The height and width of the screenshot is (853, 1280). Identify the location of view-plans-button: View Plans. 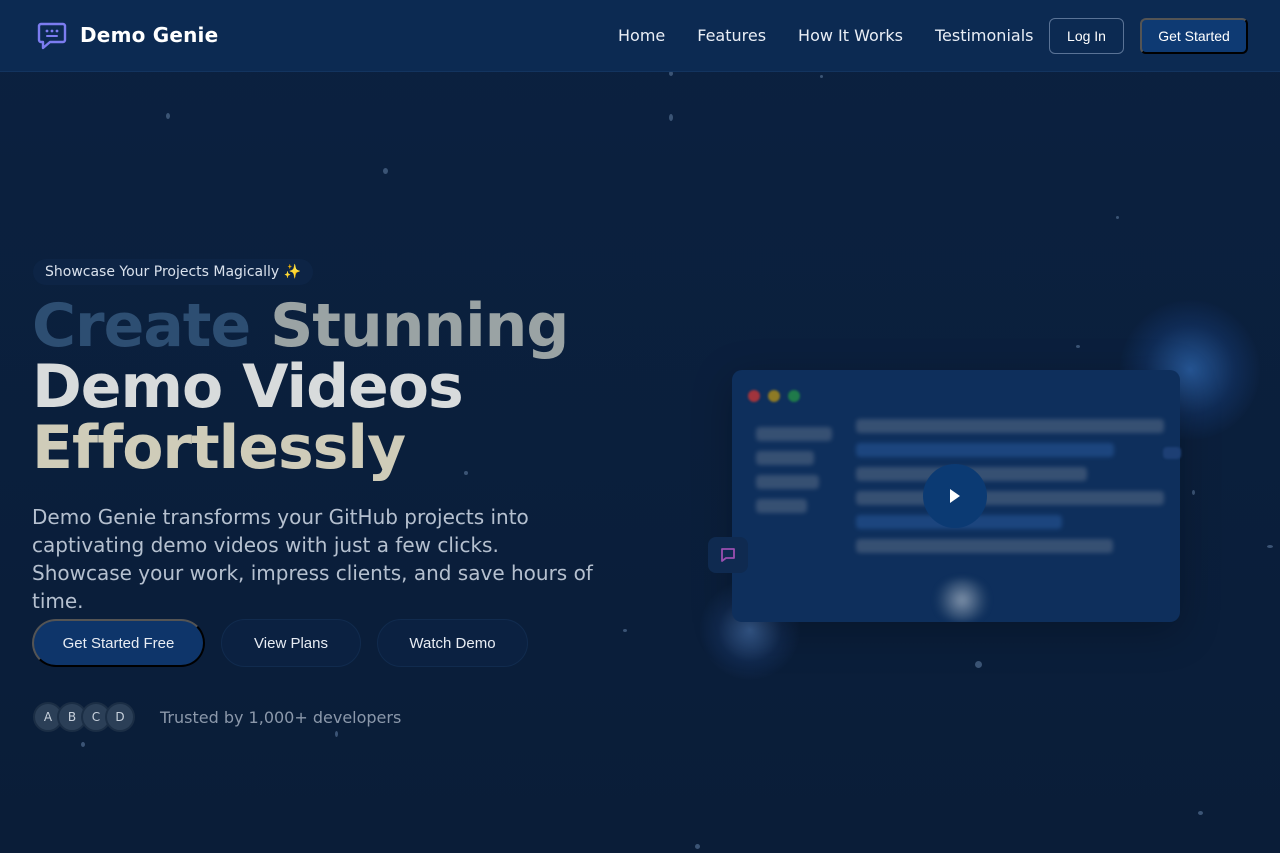
(291, 643).